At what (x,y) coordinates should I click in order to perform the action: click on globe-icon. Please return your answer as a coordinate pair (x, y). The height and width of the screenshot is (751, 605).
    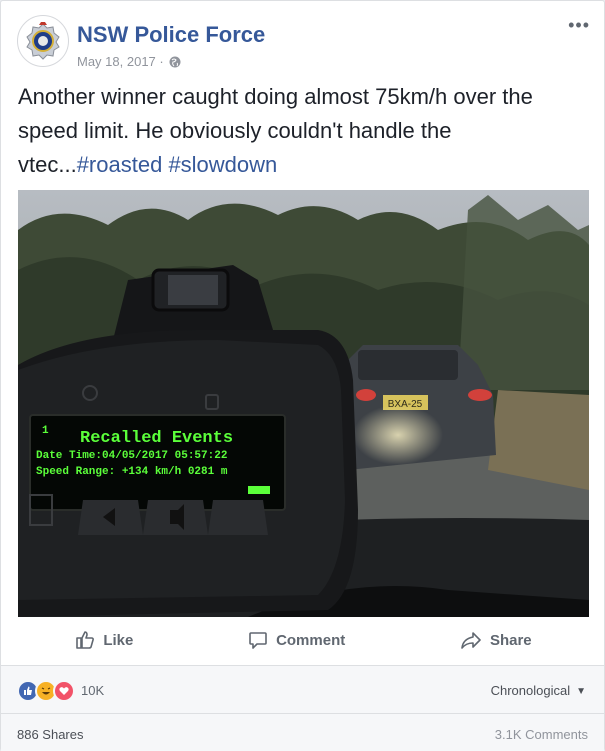
    Looking at the image, I should click on (175, 62).